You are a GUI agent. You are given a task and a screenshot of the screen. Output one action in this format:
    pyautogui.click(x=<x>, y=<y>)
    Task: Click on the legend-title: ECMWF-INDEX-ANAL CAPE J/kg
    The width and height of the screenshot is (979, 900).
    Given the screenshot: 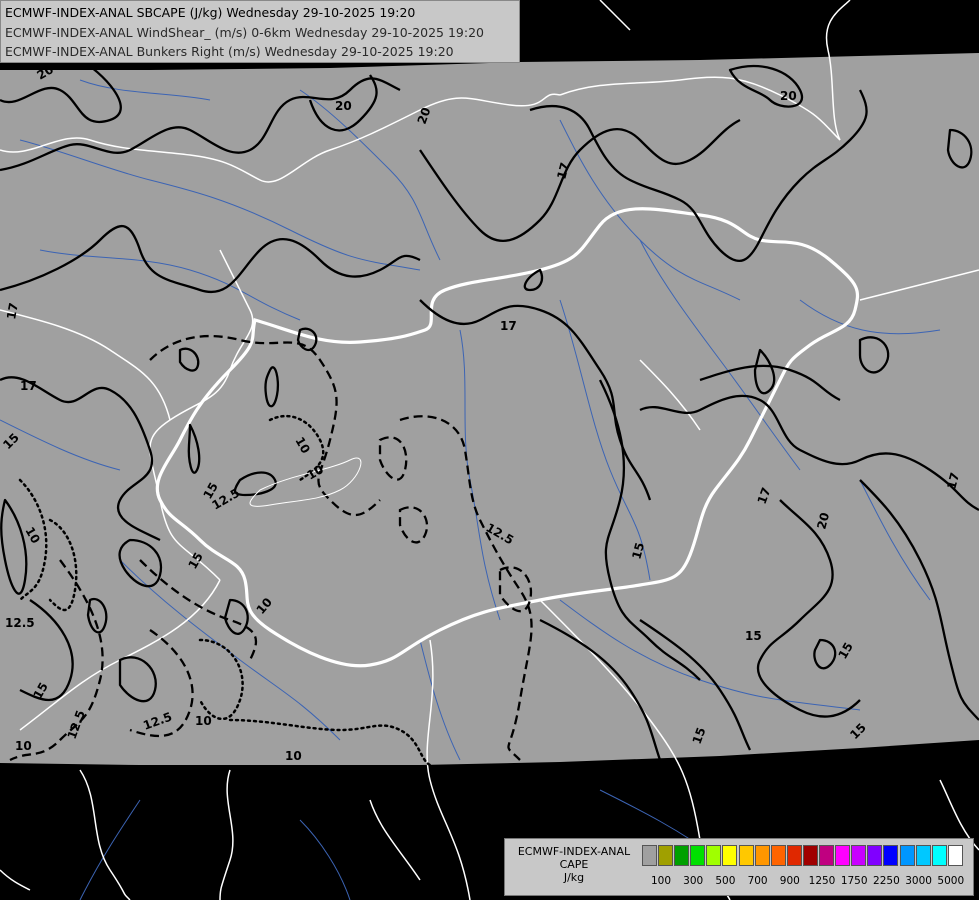 What is the action you would take?
    pyautogui.click(x=574, y=864)
    